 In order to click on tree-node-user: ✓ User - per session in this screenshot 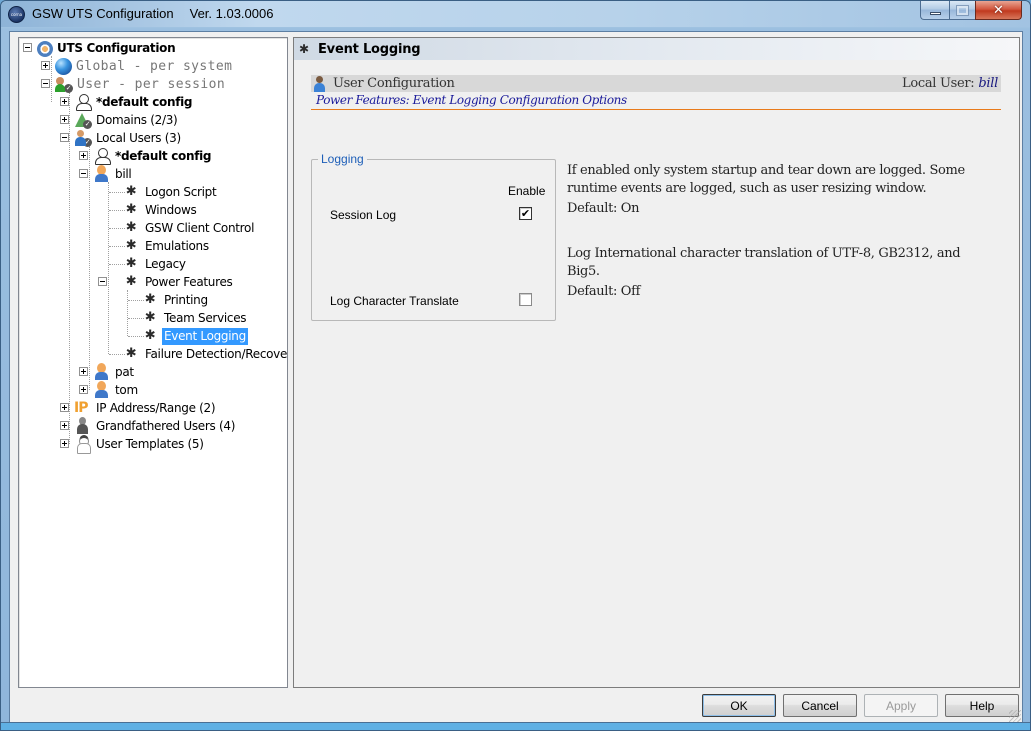, I will do `click(141, 84)`.